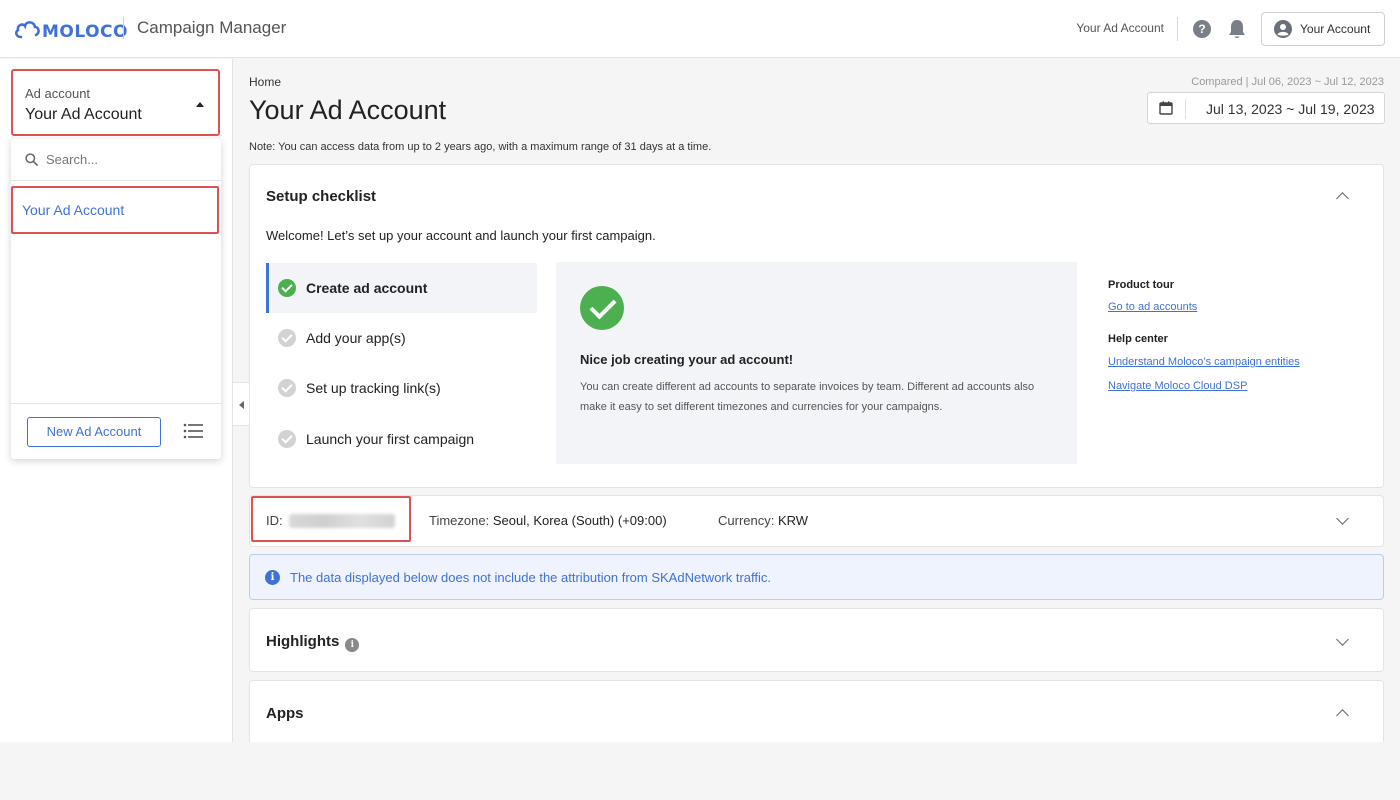 Image resolution: width=1400 pixels, height=800 pixels. I want to click on bell-icon, so click(1237, 29).